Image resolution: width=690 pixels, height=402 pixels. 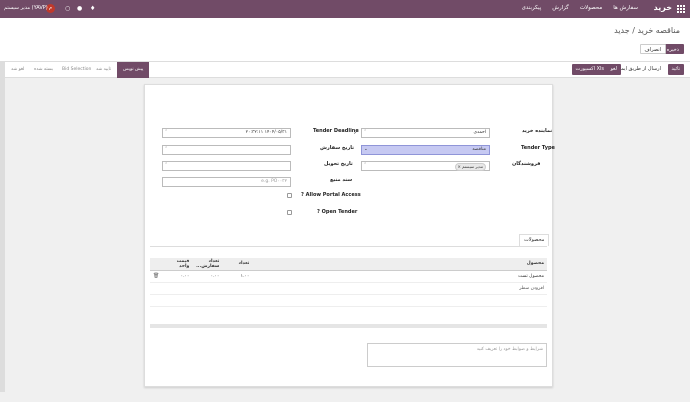 What do you see at coordinates (509, 349) in the screenshot?
I see `terms-notes-placeholder: شرایط و ضوابط خود را تعریف کنید` at bounding box center [509, 349].